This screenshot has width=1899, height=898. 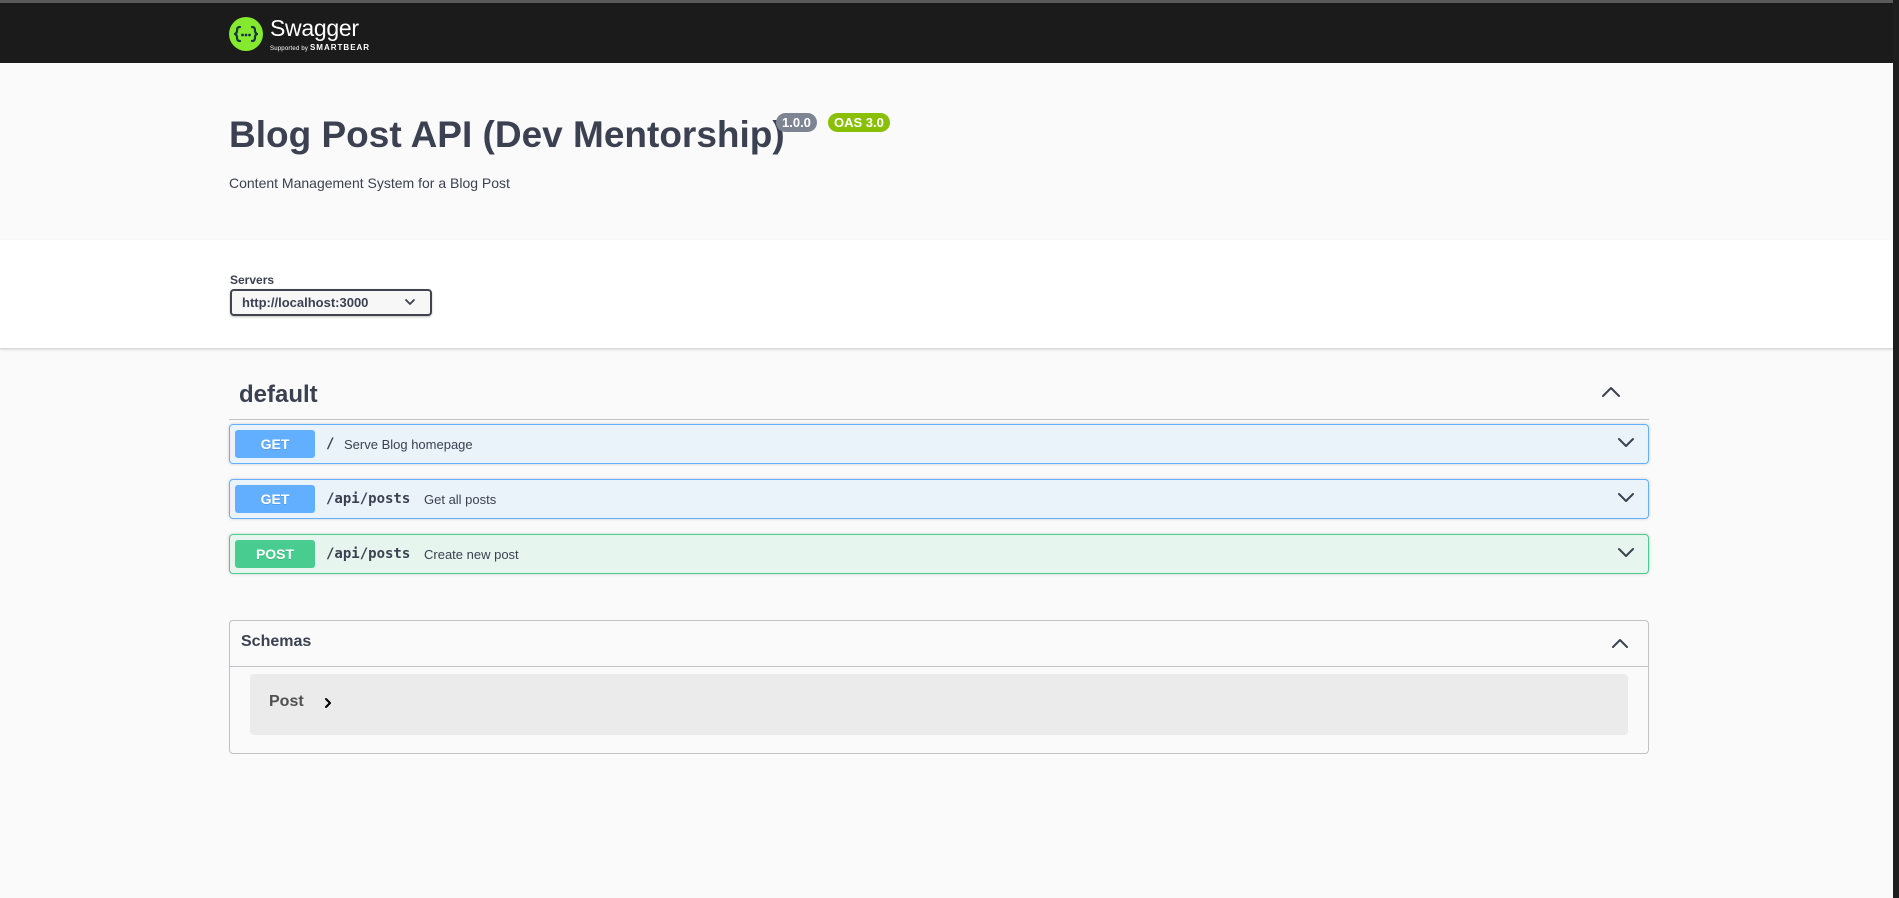 What do you see at coordinates (278, 394) in the screenshot?
I see `tag-title: default` at bounding box center [278, 394].